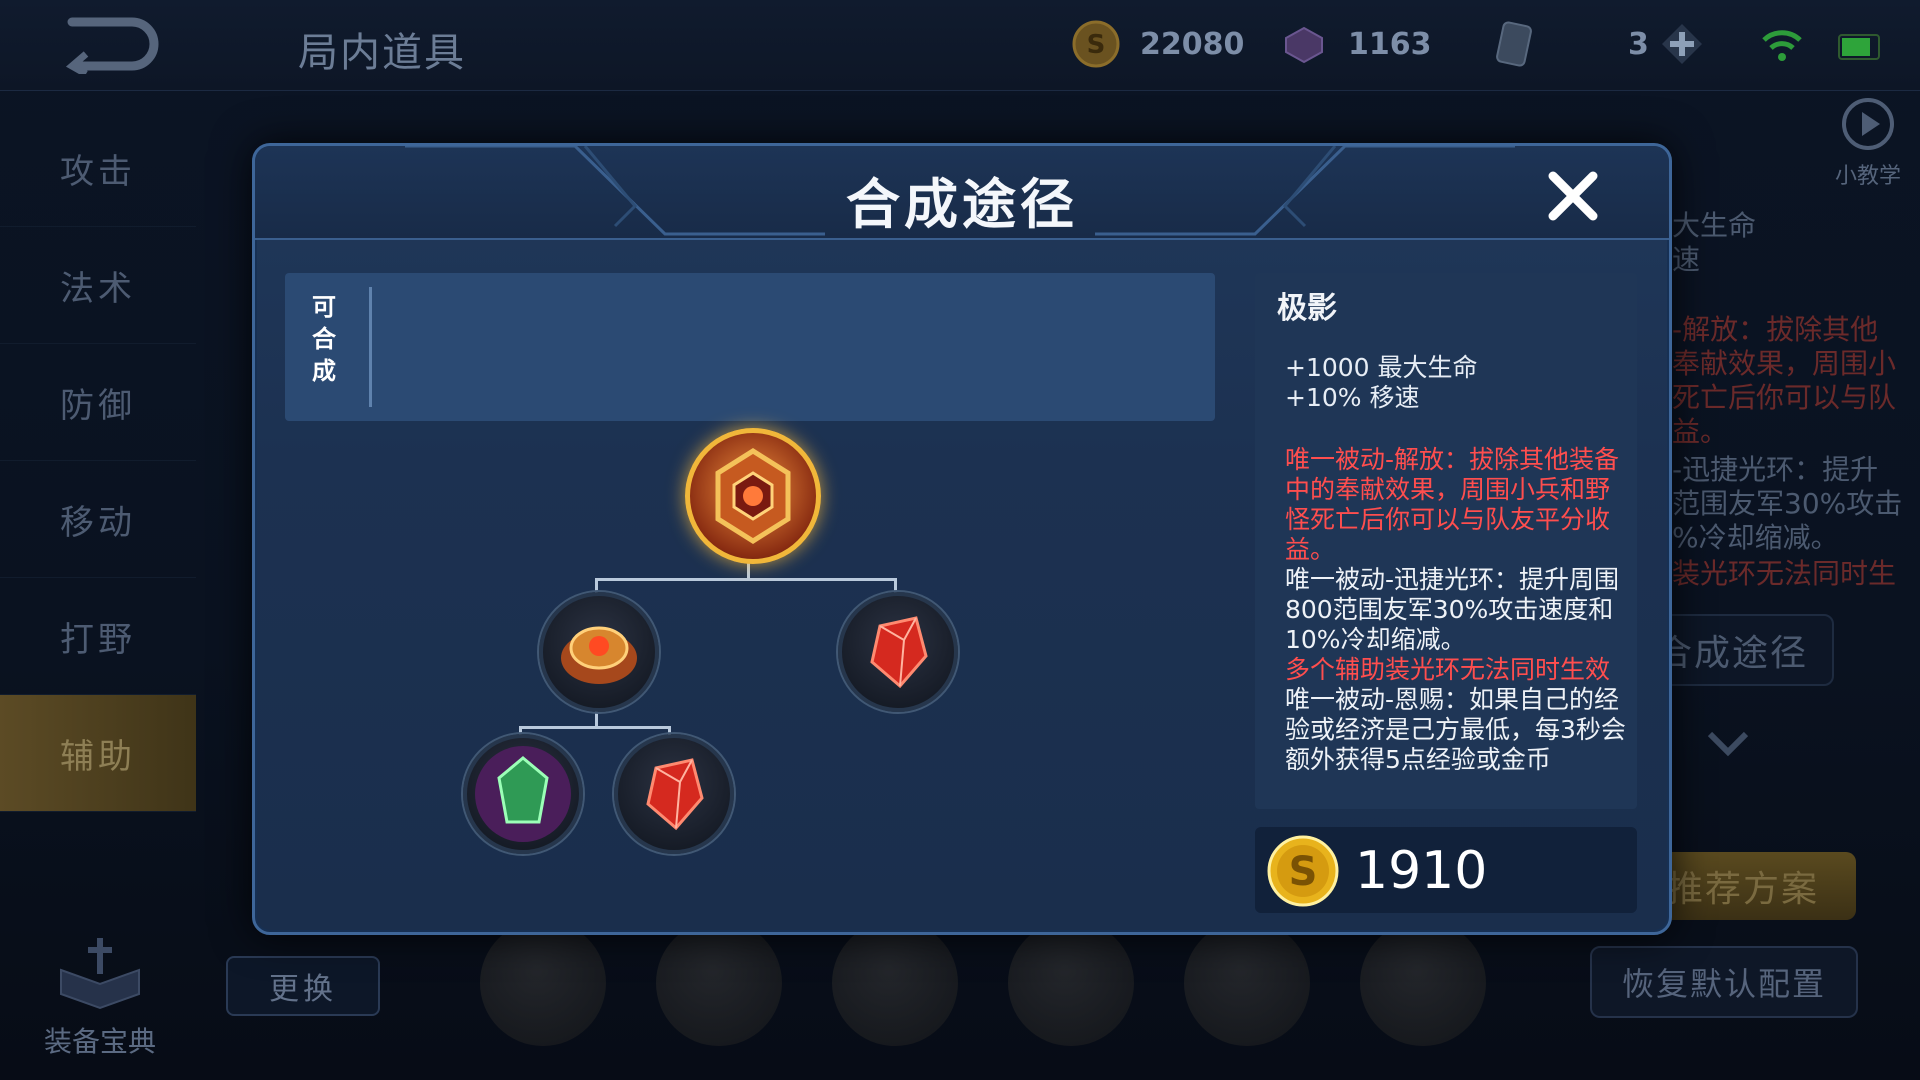  Describe the element at coordinates (1514, 44) in the screenshot. I see `ticket-icon` at that location.